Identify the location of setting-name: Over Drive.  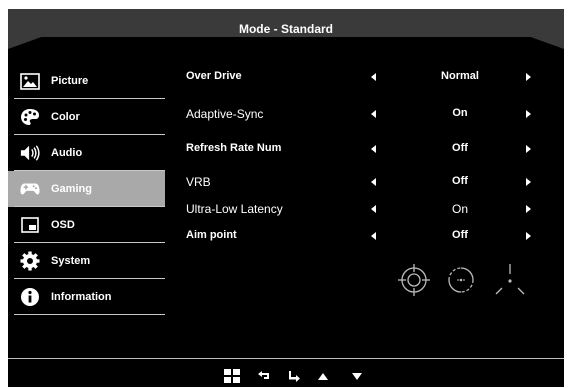
(214, 76).